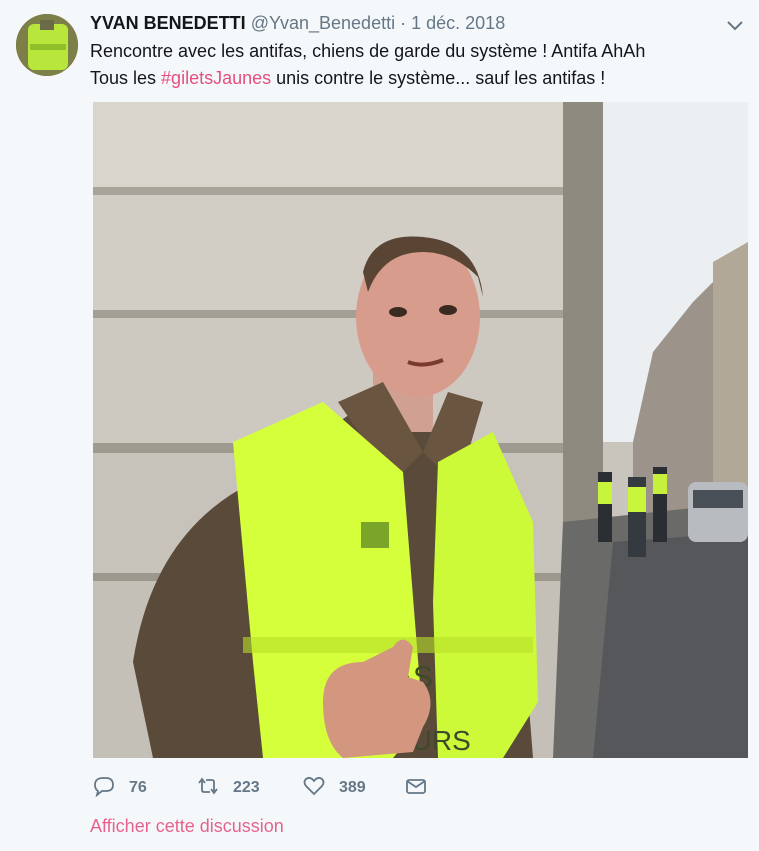 Image resolution: width=759 pixels, height=851 pixels. I want to click on envelope-icon, so click(416, 788).